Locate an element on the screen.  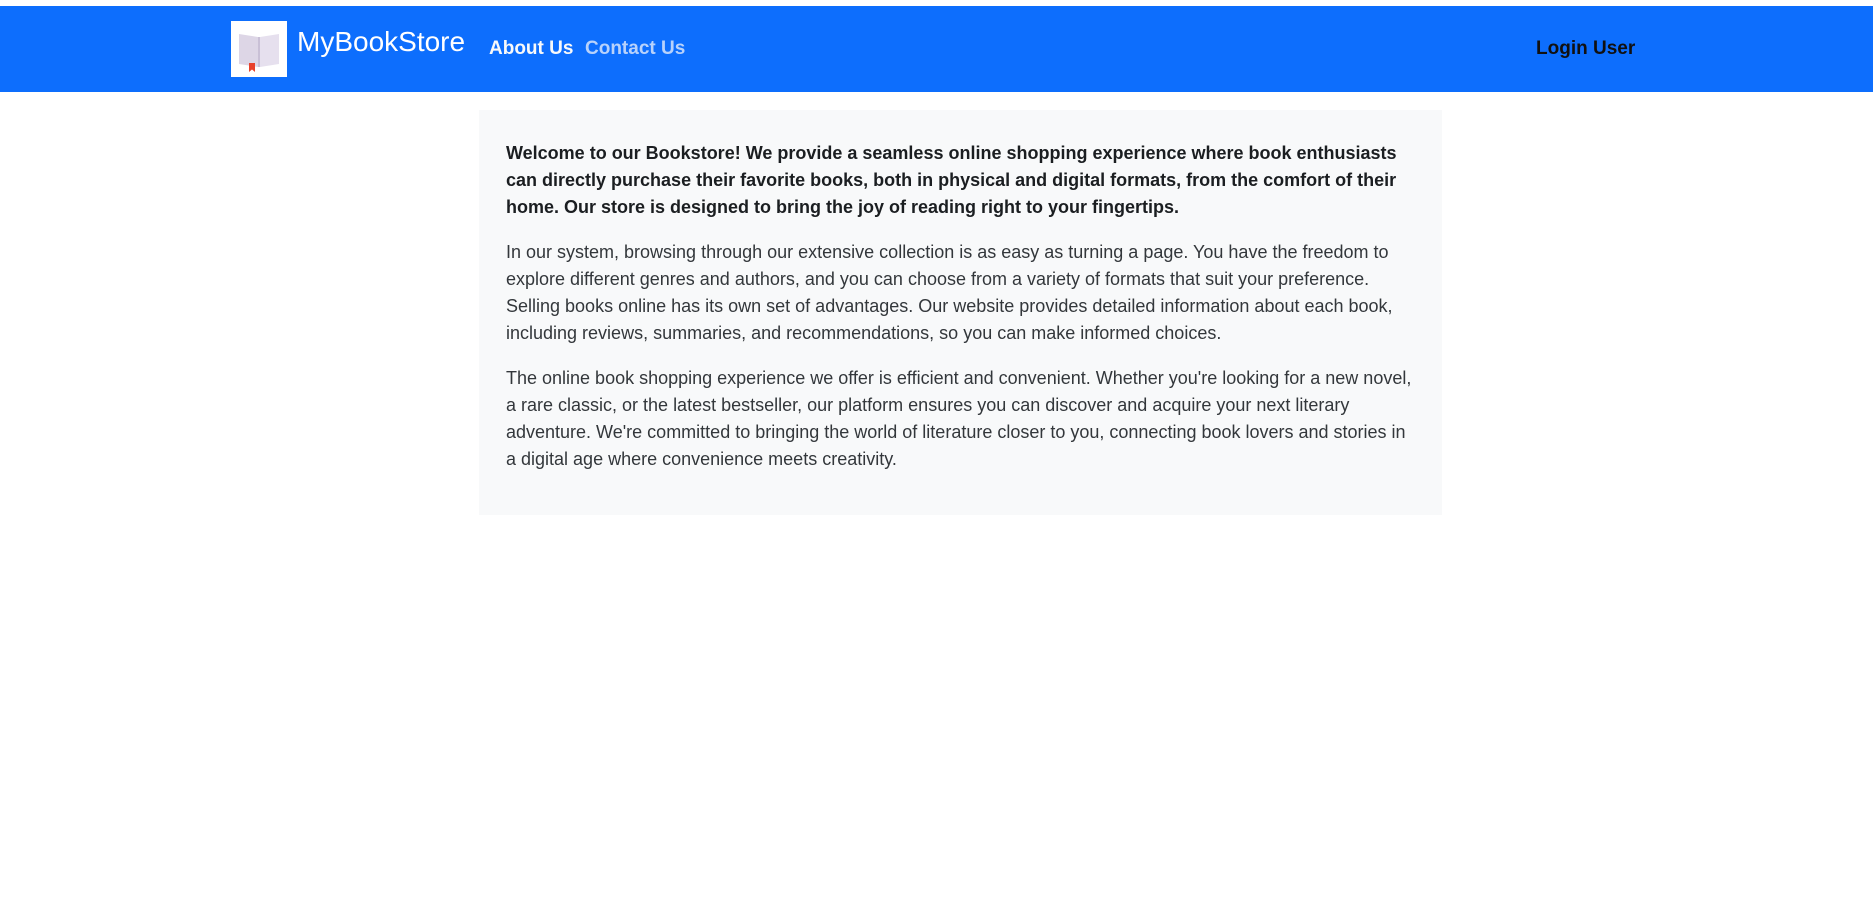
book-icon is located at coordinates (259, 49).